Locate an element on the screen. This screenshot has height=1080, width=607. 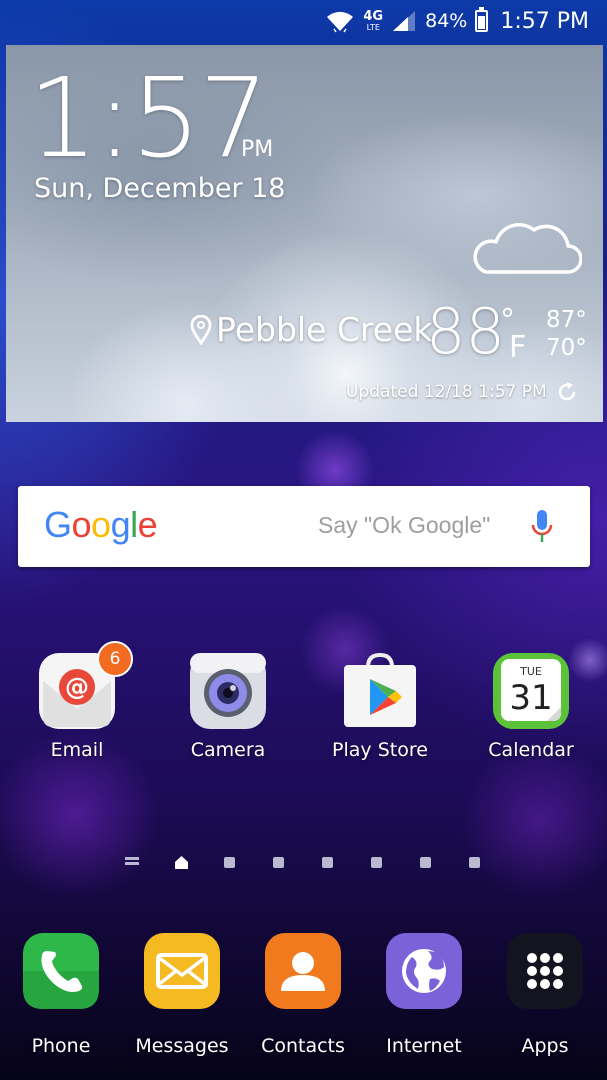
app-label: Calendar is located at coordinates (531, 750).